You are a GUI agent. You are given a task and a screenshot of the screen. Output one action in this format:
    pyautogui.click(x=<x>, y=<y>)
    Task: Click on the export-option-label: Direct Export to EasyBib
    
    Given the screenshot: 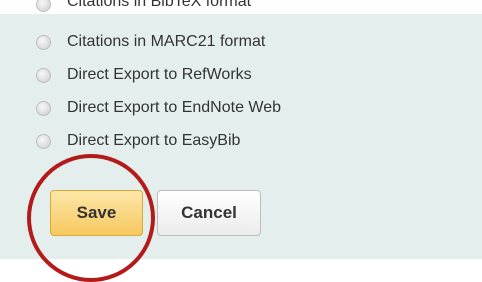 What is the action you would take?
    pyautogui.click(x=154, y=140)
    